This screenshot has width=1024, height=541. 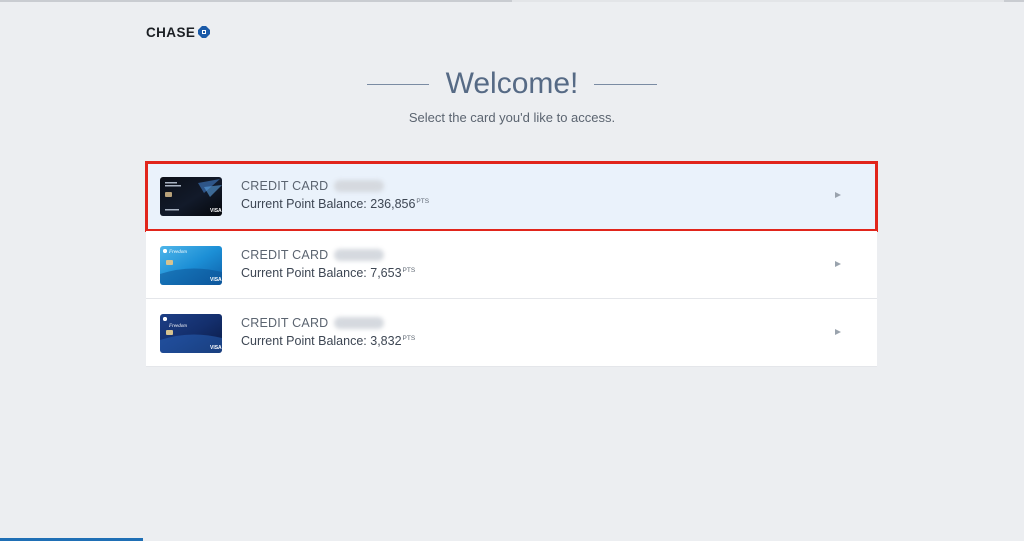 I want to click on page-title: Welcome!, so click(x=512, y=83).